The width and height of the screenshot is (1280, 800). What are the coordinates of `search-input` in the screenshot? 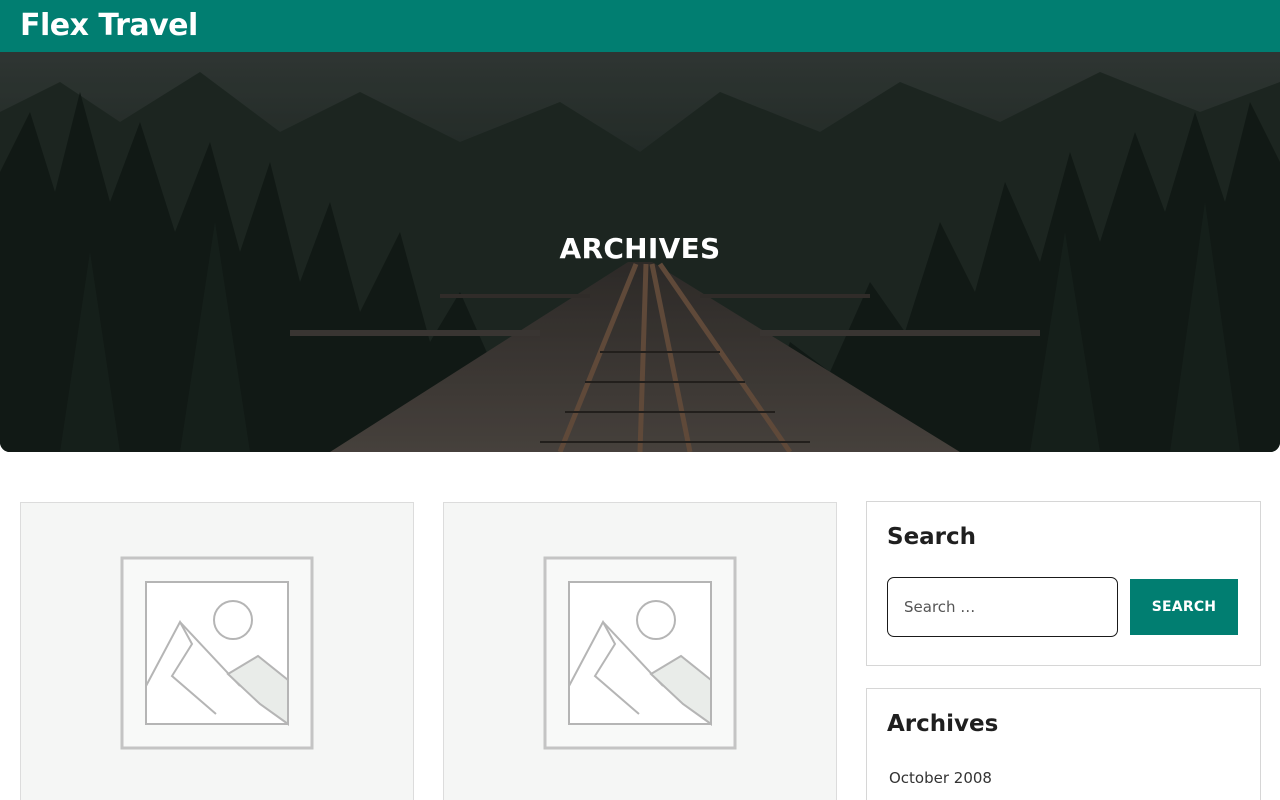 It's located at (1002, 607).